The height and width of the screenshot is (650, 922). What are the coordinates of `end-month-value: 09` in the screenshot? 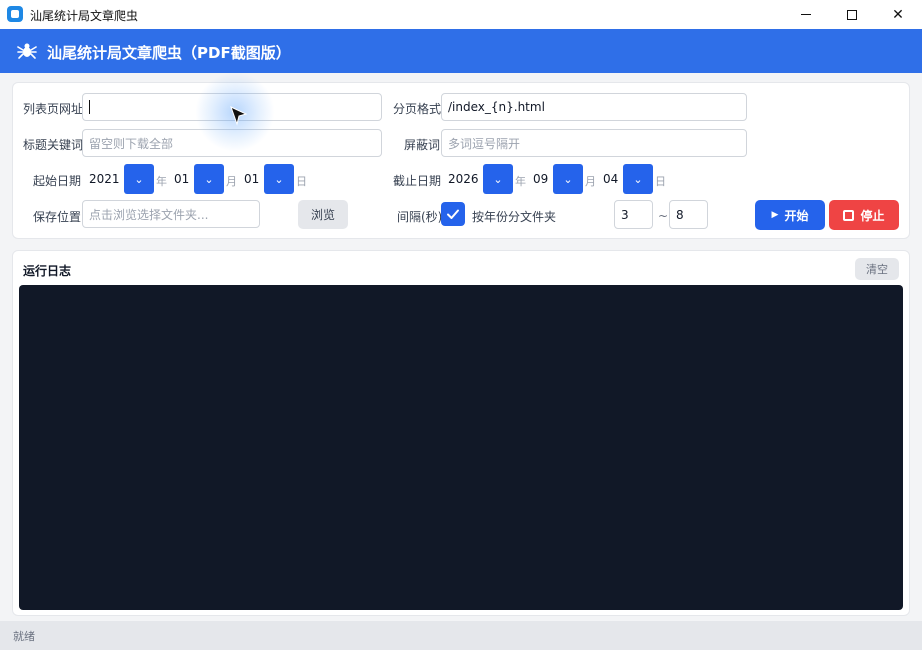 It's located at (540, 179).